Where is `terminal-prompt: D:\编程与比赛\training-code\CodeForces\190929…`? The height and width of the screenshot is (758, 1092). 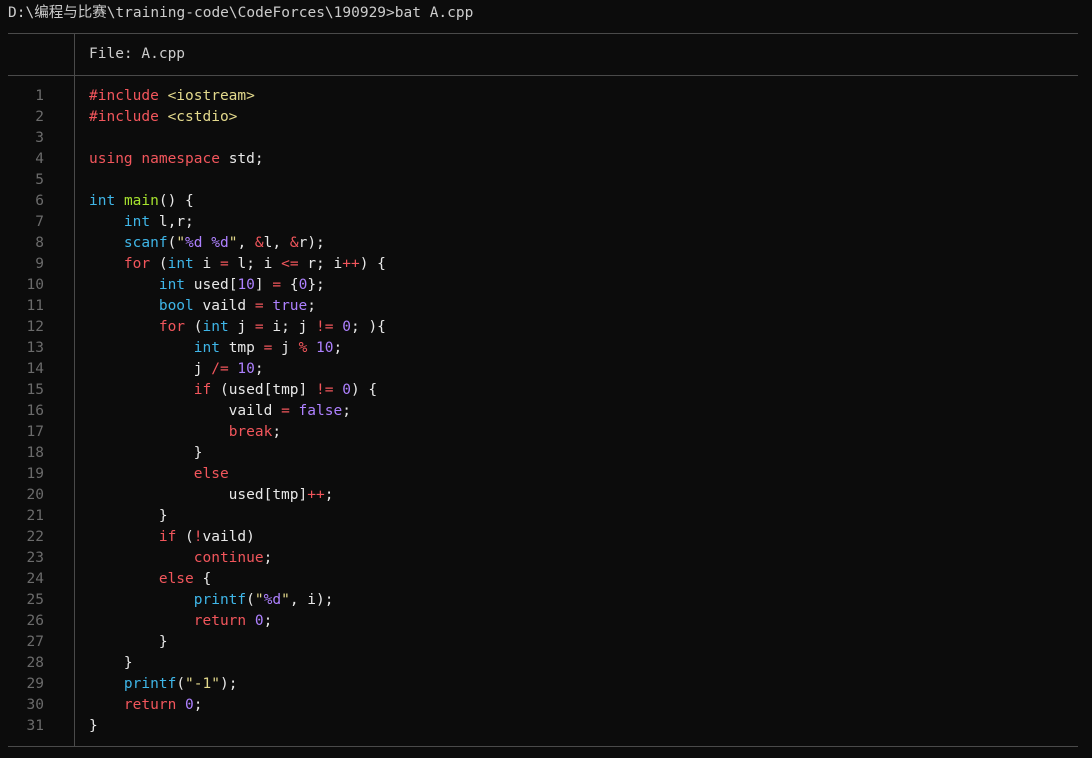 terminal-prompt: D:\编程与比赛\training-code\CodeForces\190929… is located at coordinates (241, 13).